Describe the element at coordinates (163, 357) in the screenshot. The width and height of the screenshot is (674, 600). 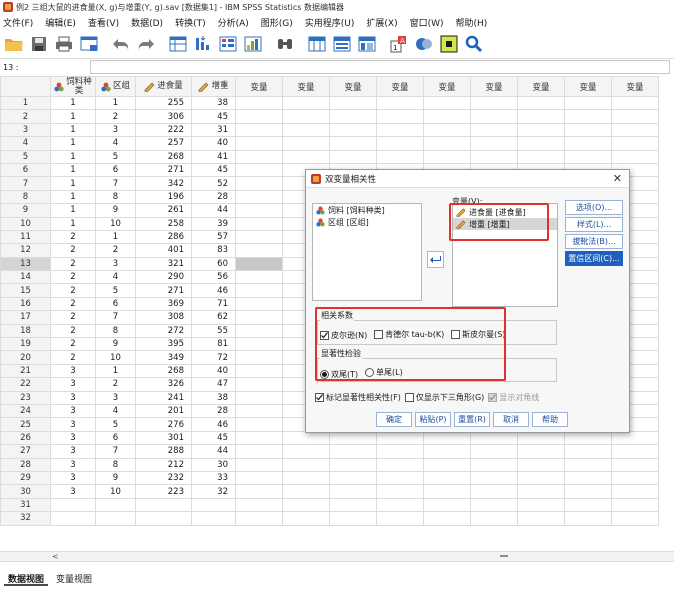
I see `data-cell: 349` at that location.